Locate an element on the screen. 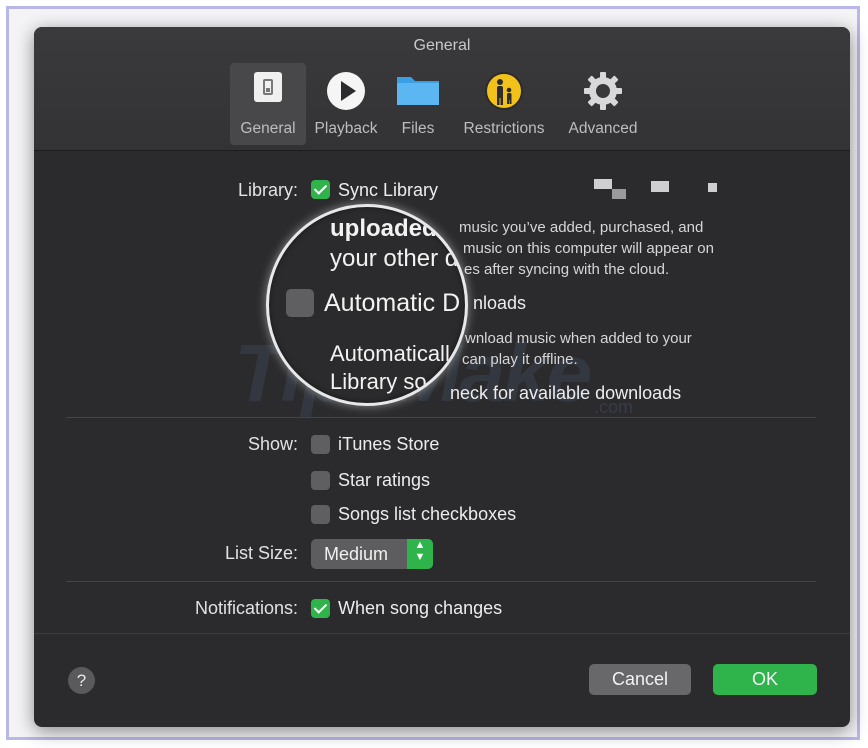 Image resolution: width=868 pixels, height=748 pixels. when-song-changes-label: When song changes is located at coordinates (420, 608).